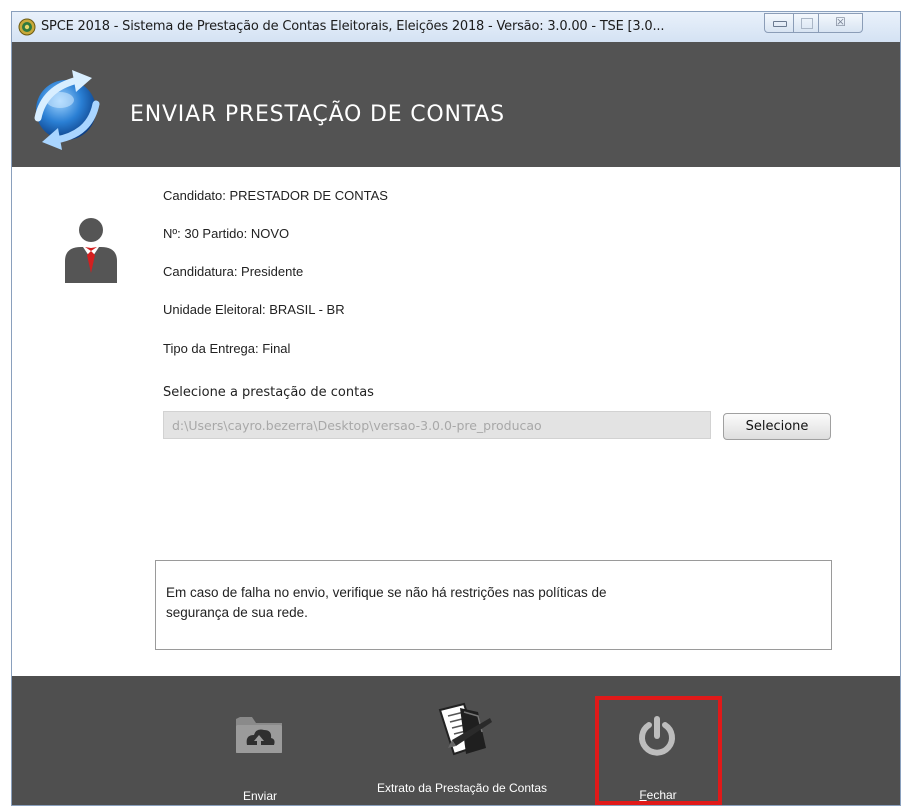  Describe the element at coordinates (777, 426) in the screenshot. I see `select-button: Selecione` at that location.